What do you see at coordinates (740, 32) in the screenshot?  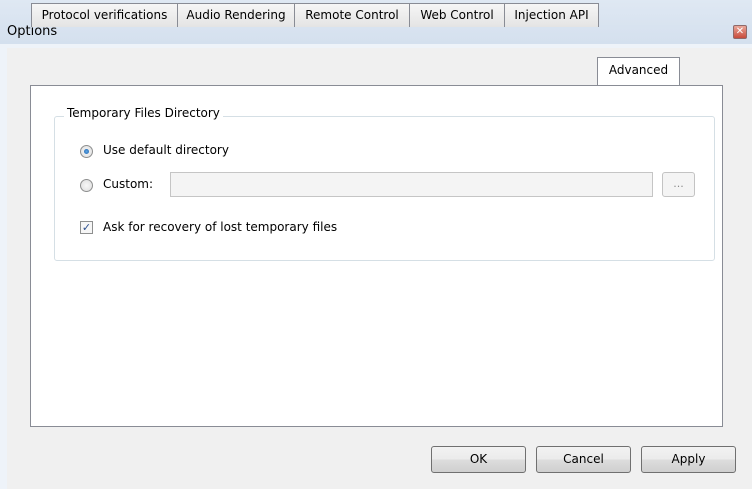 I see `close-icon: ✕` at bounding box center [740, 32].